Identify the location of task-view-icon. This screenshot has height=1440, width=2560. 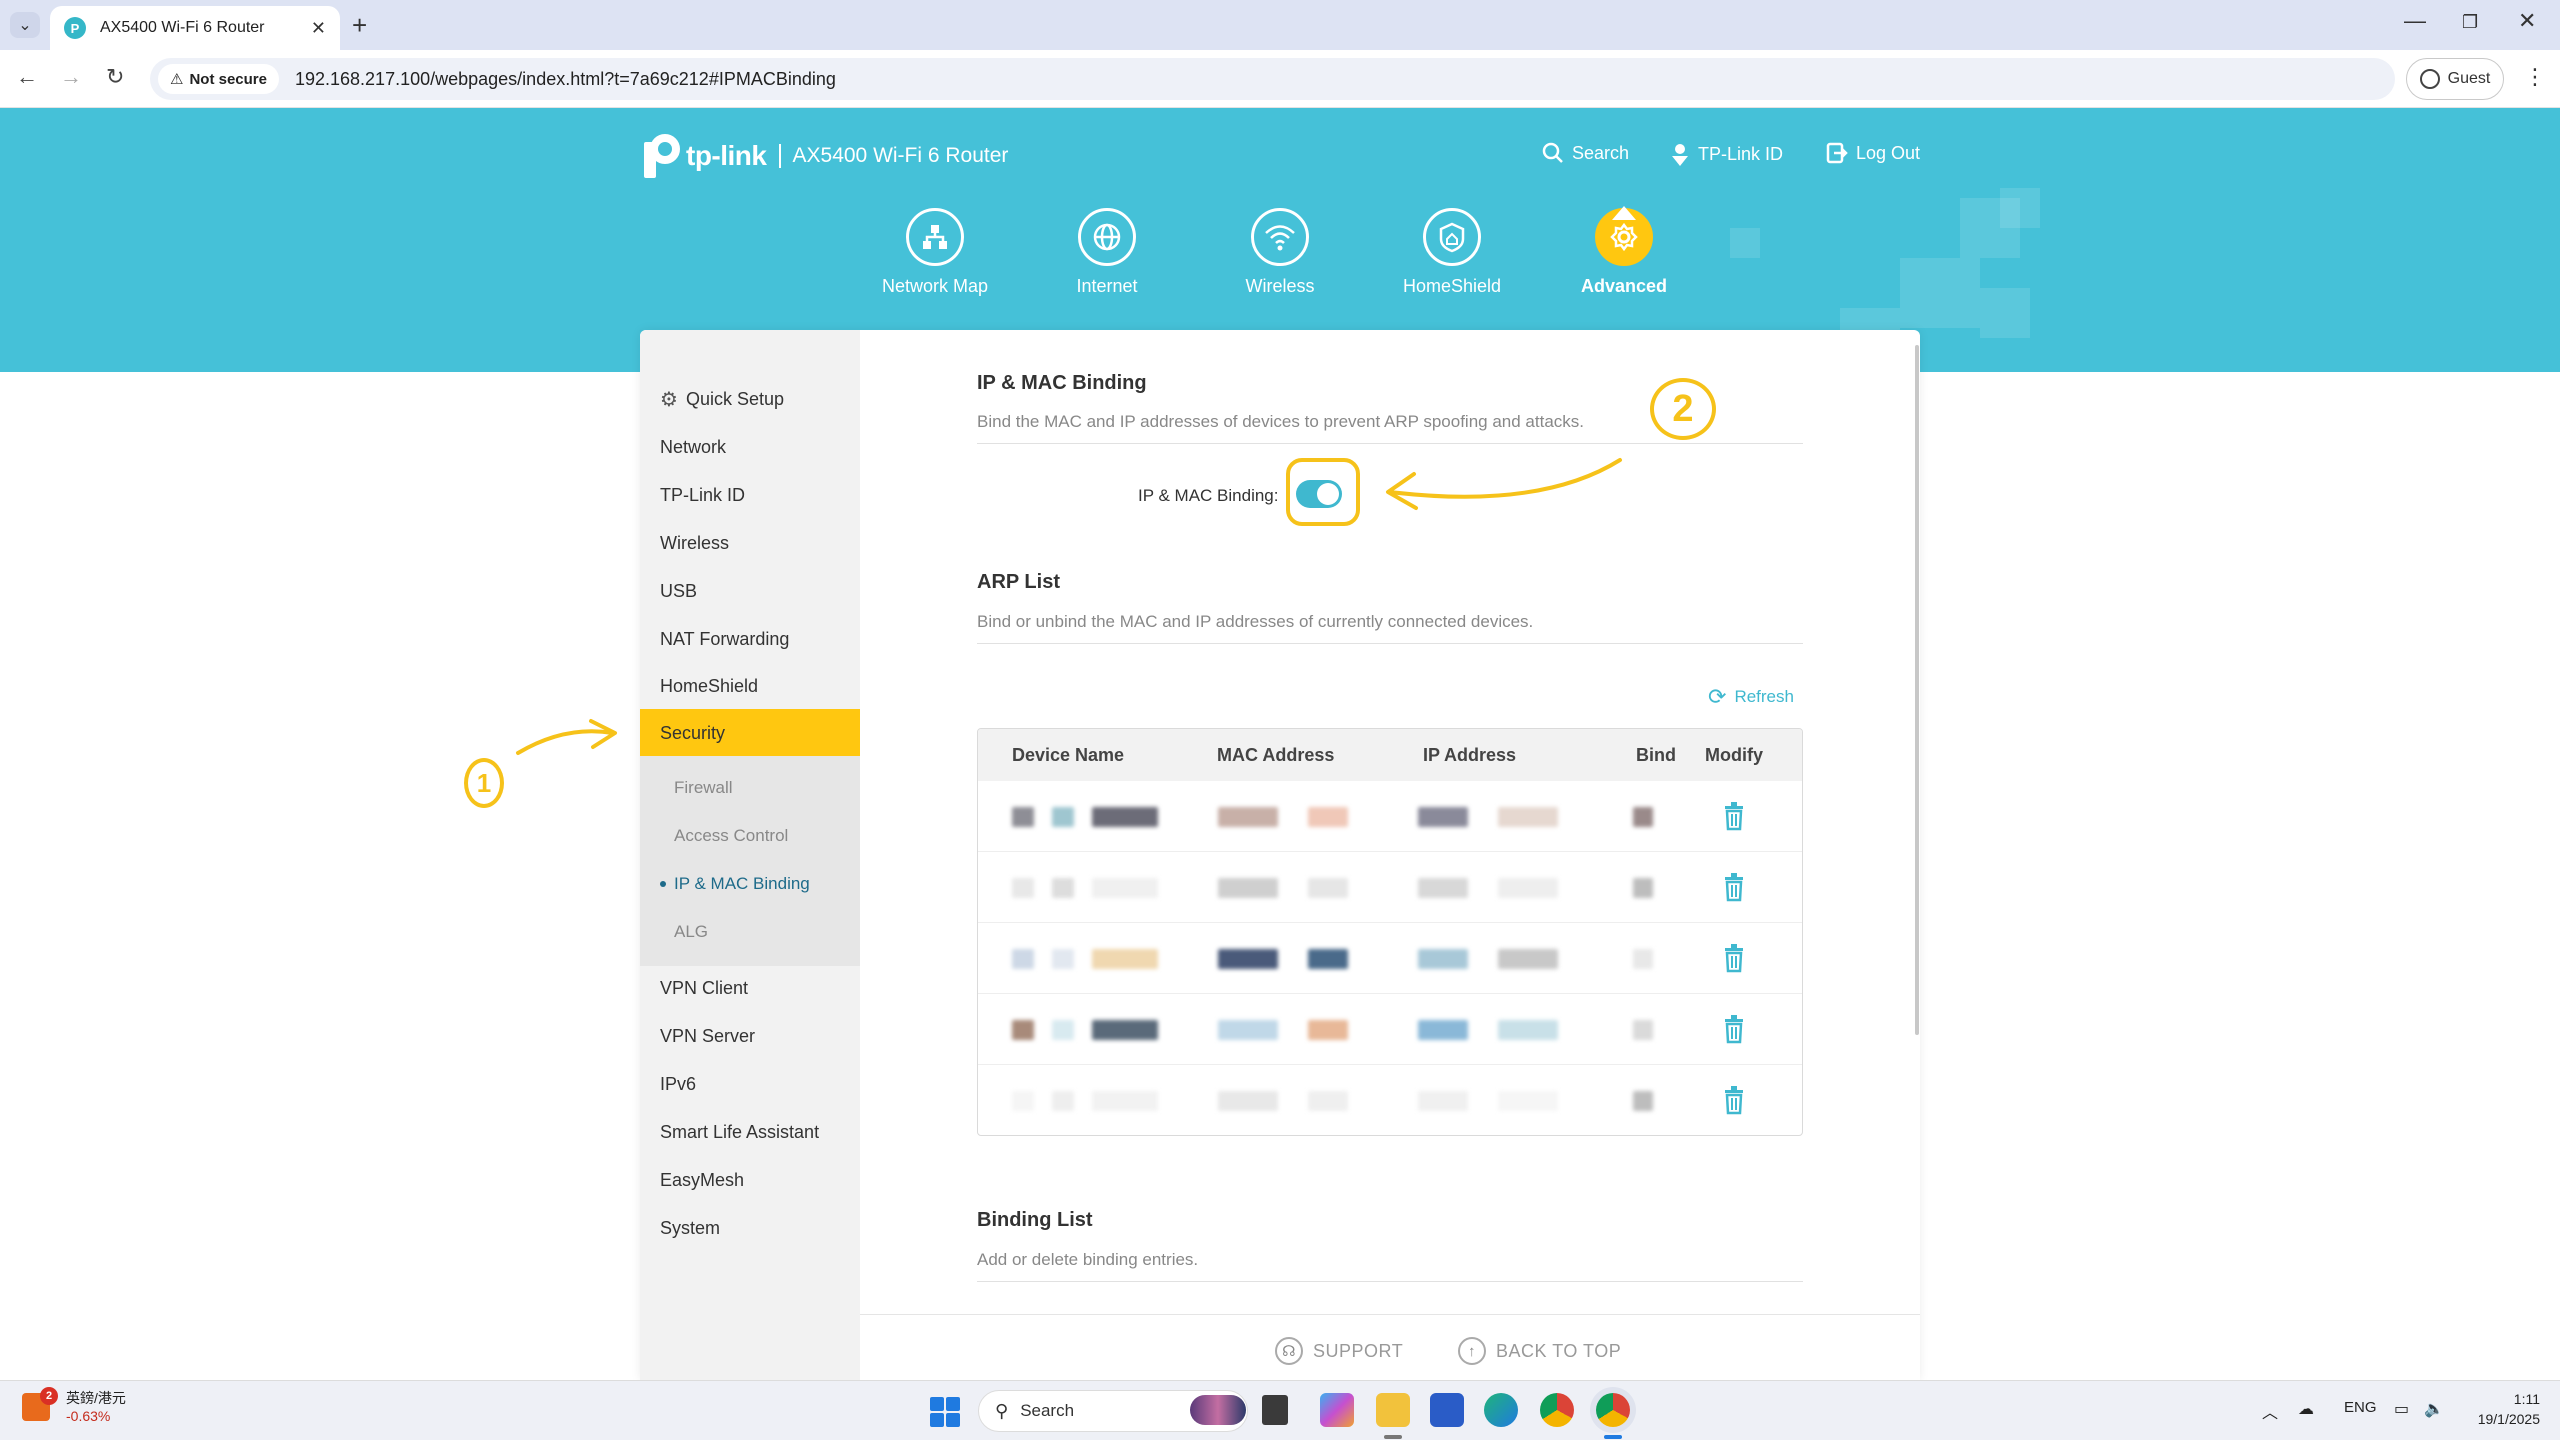
(1275, 1410).